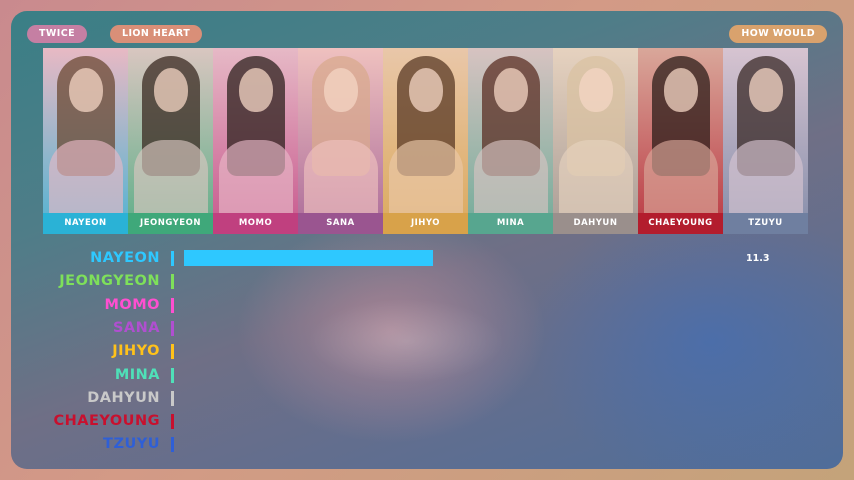 This screenshot has height=480, width=854. I want to click on category-label: SANA, so click(136, 327).